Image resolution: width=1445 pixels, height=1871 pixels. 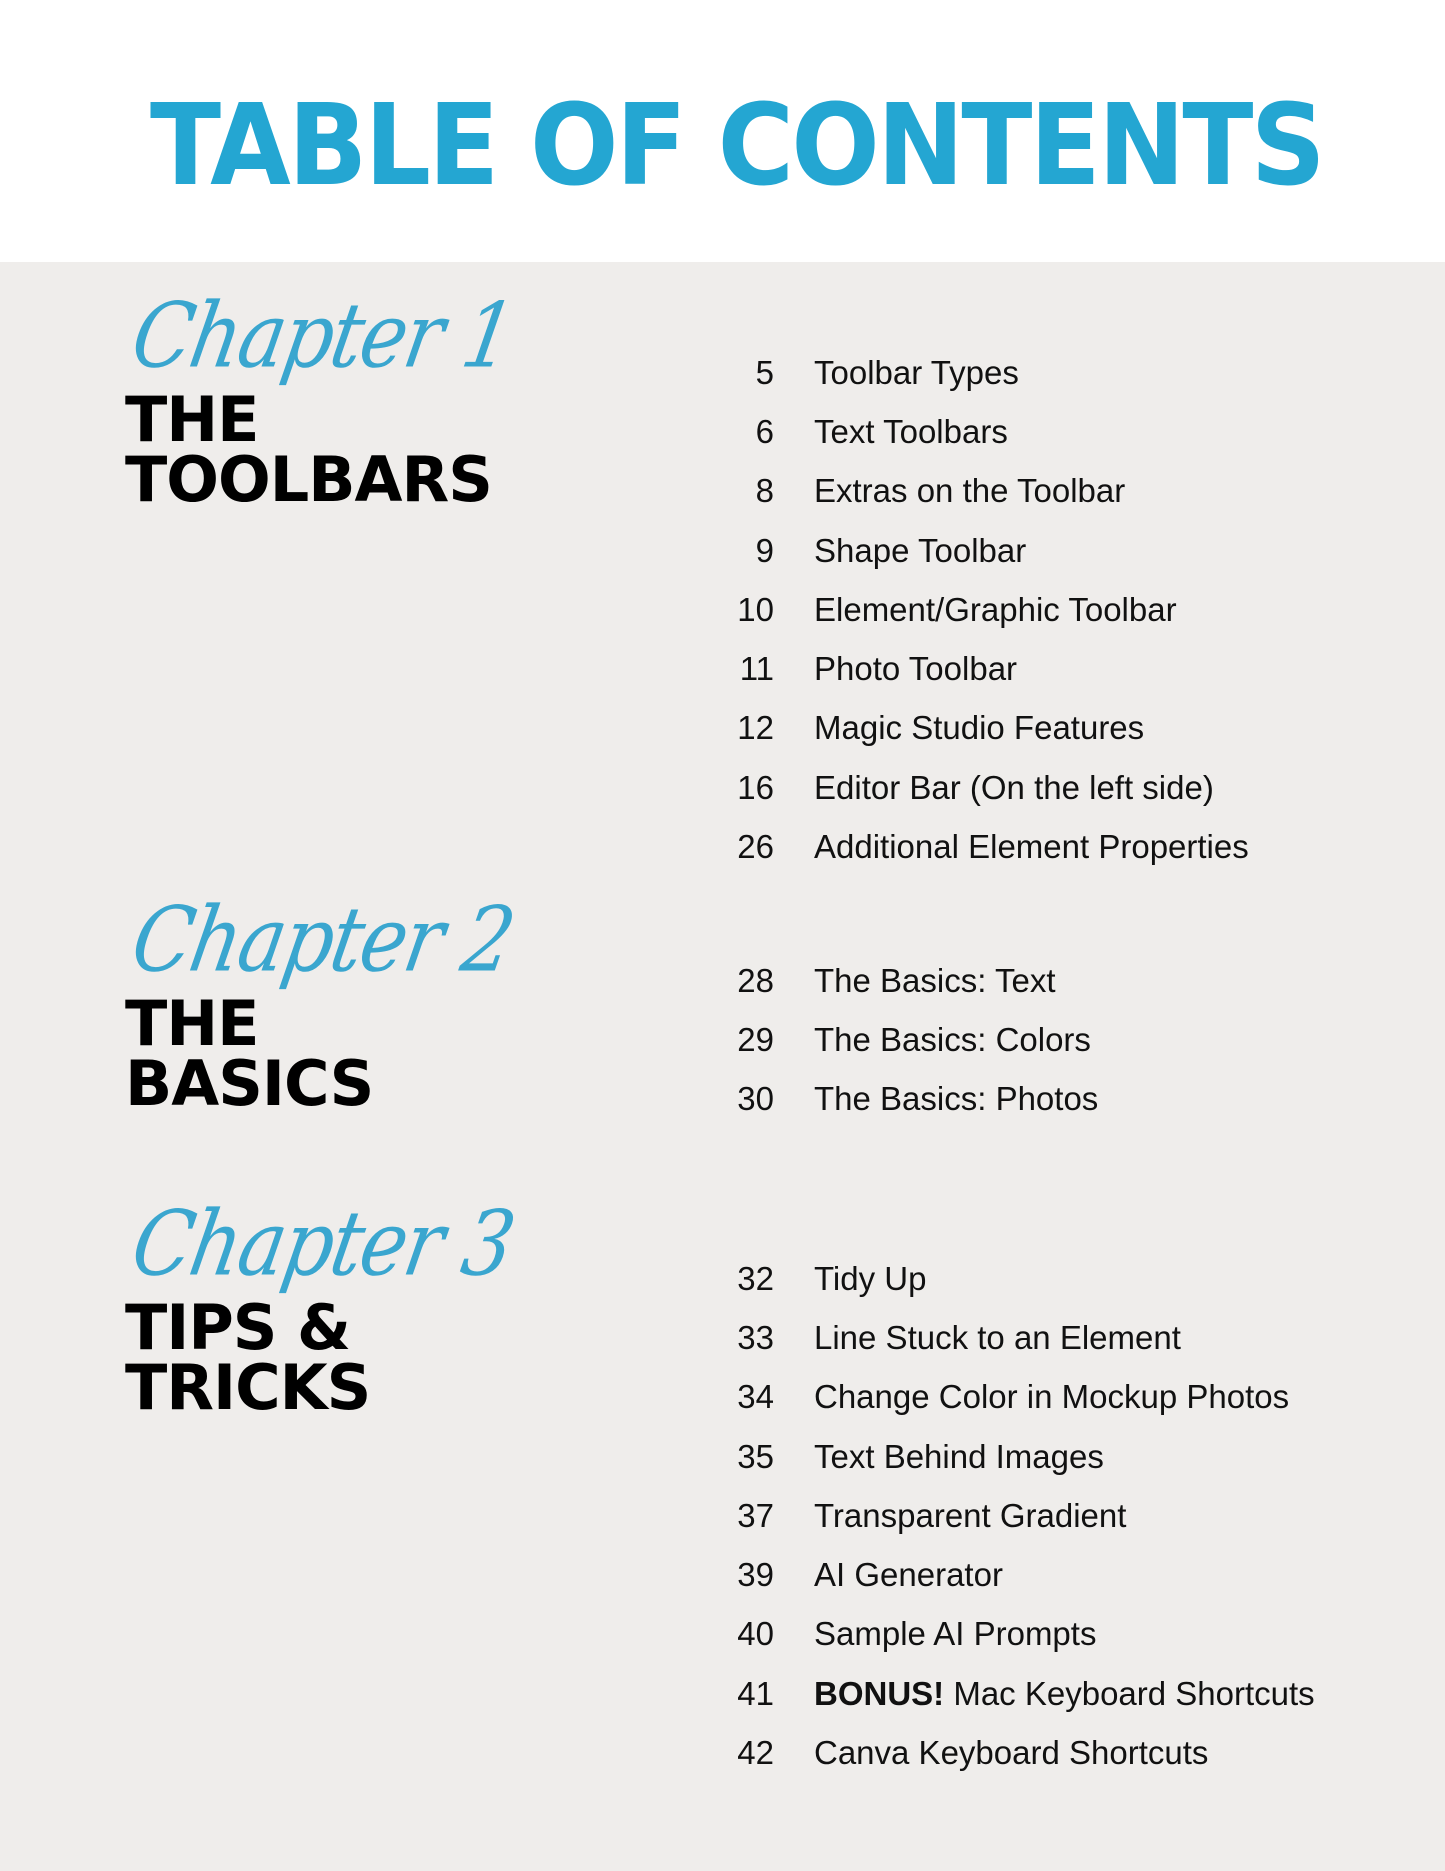 I want to click on toc-entry-label: Line Stuck to an Element, so click(x=997, y=1337).